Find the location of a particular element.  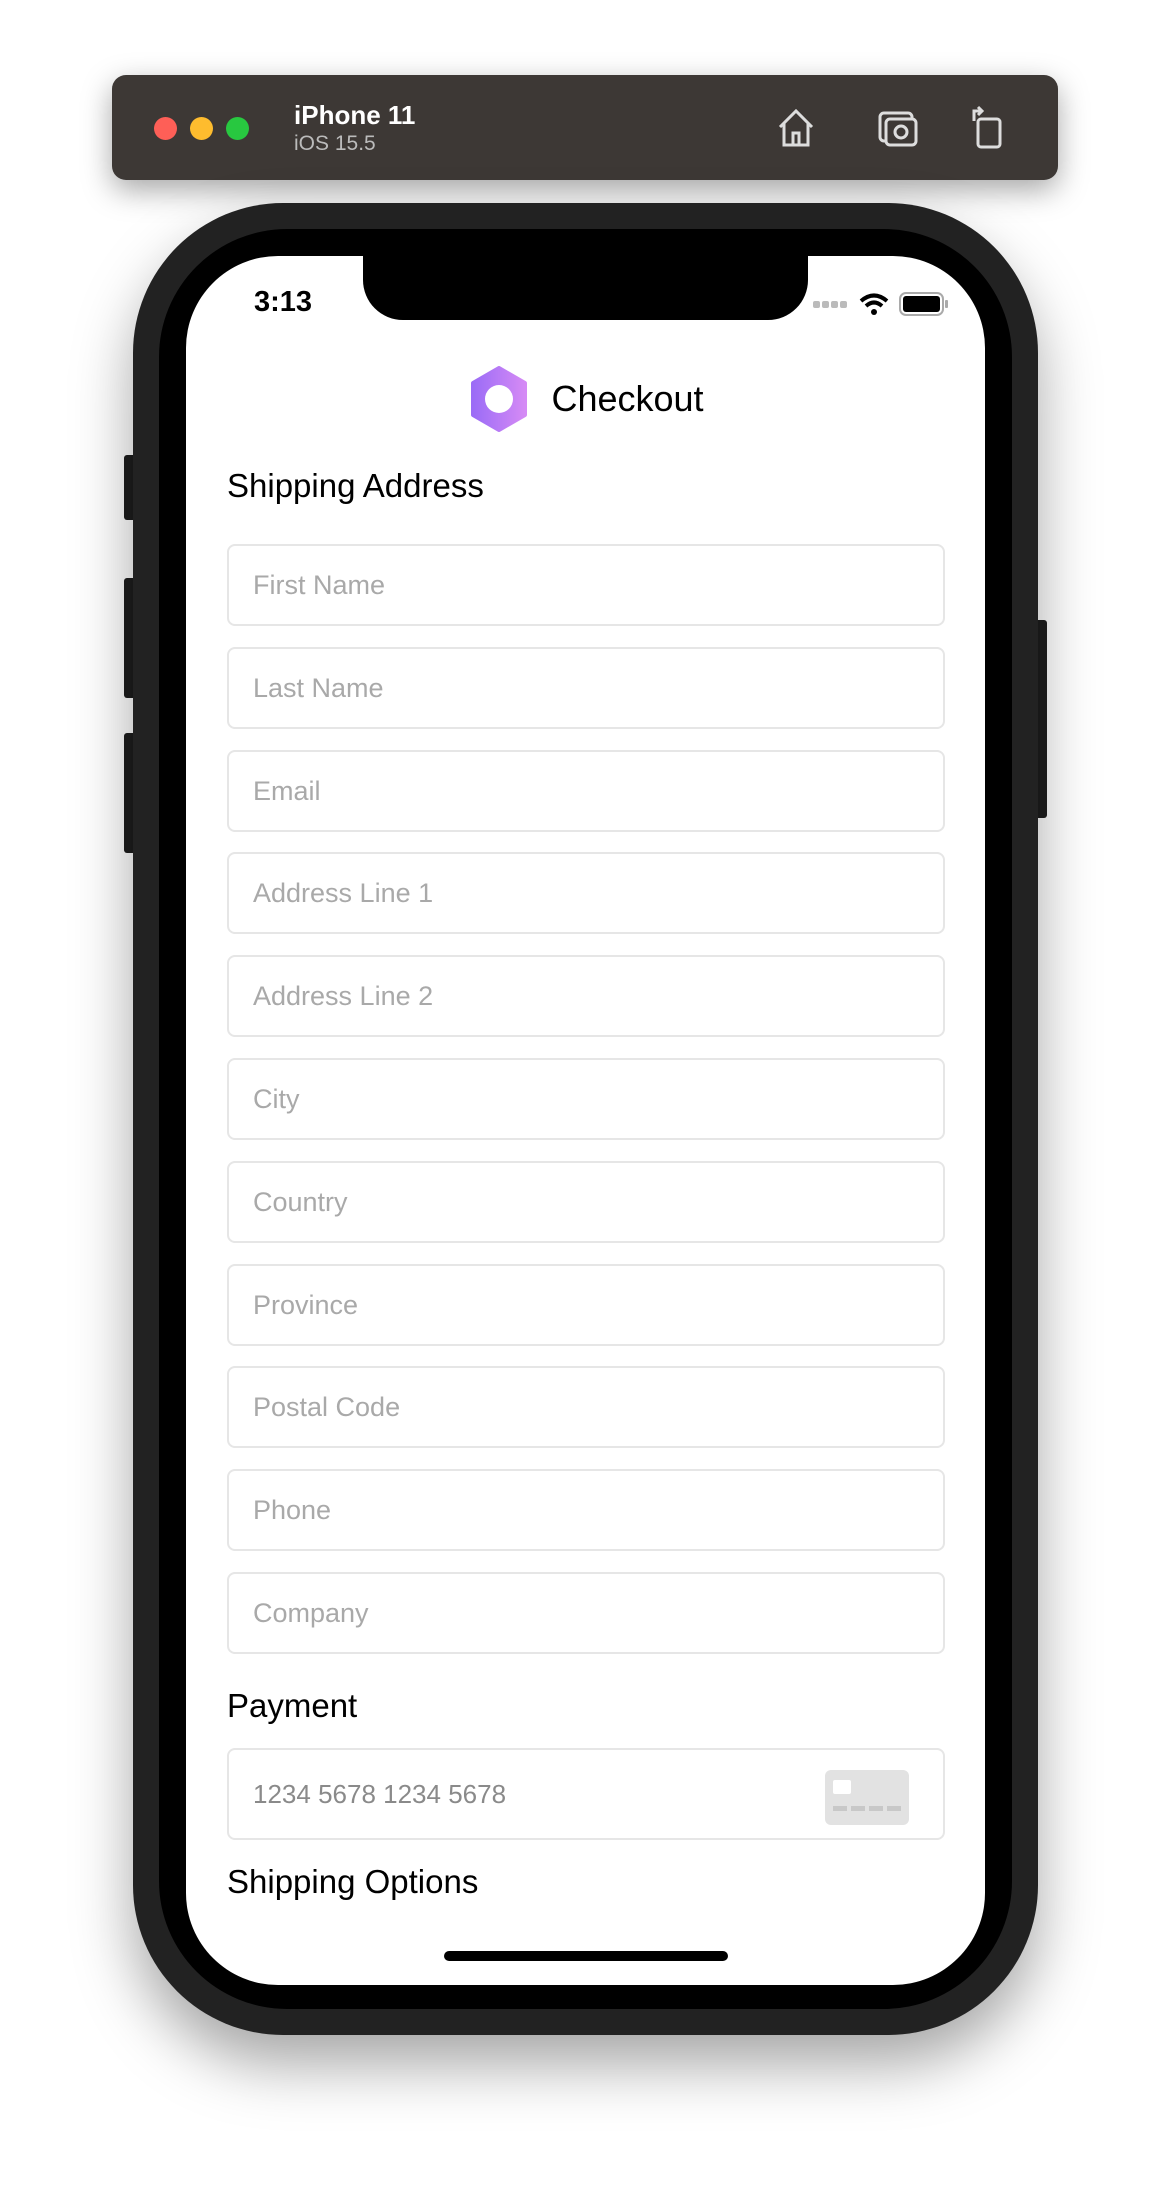

company-field is located at coordinates (586, 1613).